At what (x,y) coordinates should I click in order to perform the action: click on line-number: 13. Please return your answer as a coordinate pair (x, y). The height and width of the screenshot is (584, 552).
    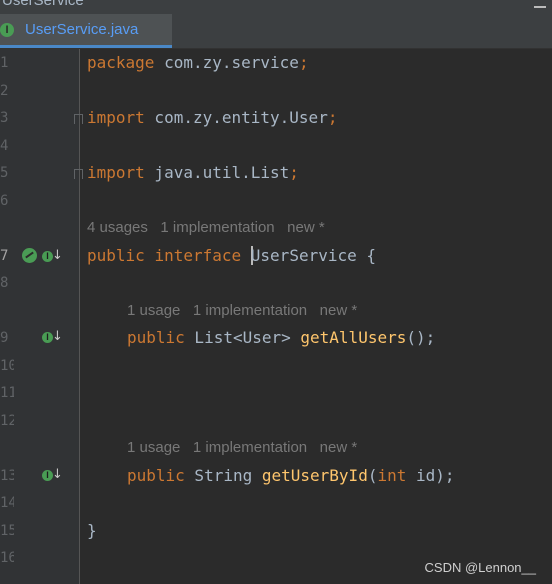
    Looking at the image, I should click on (7, 476).